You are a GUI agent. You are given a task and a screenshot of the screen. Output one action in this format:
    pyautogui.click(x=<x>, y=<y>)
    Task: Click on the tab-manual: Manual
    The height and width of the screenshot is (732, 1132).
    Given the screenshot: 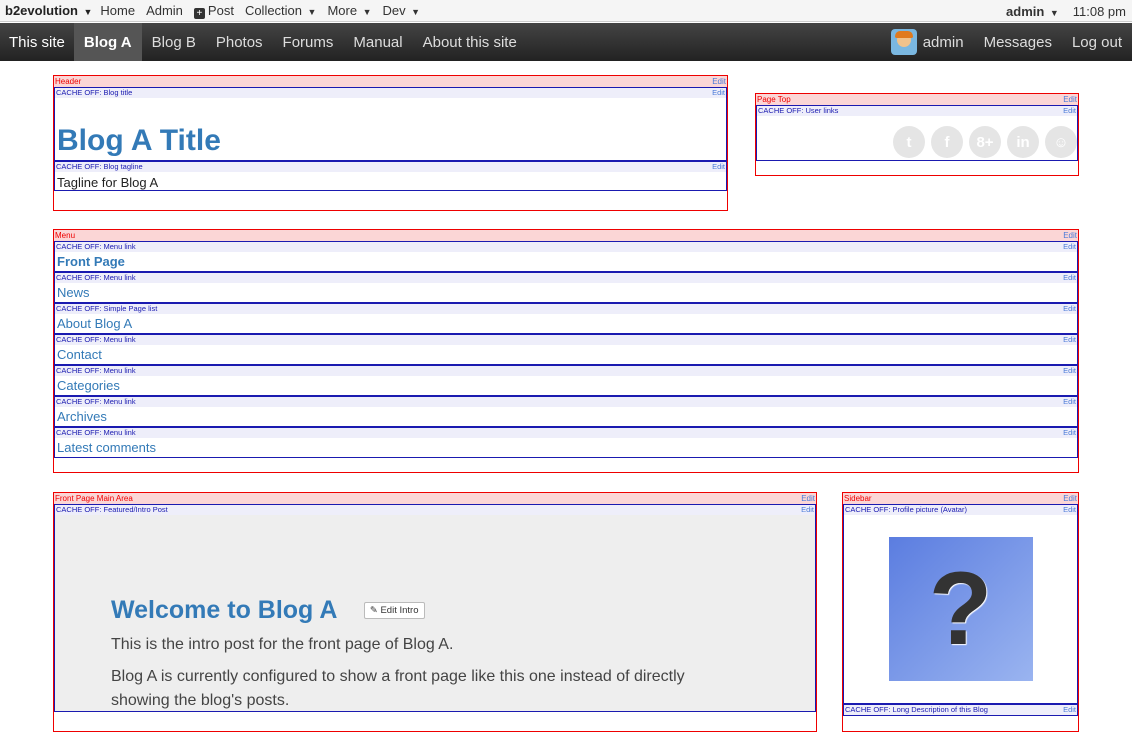 What is the action you would take?
    pyautogui.click(x=377, y=42)
    